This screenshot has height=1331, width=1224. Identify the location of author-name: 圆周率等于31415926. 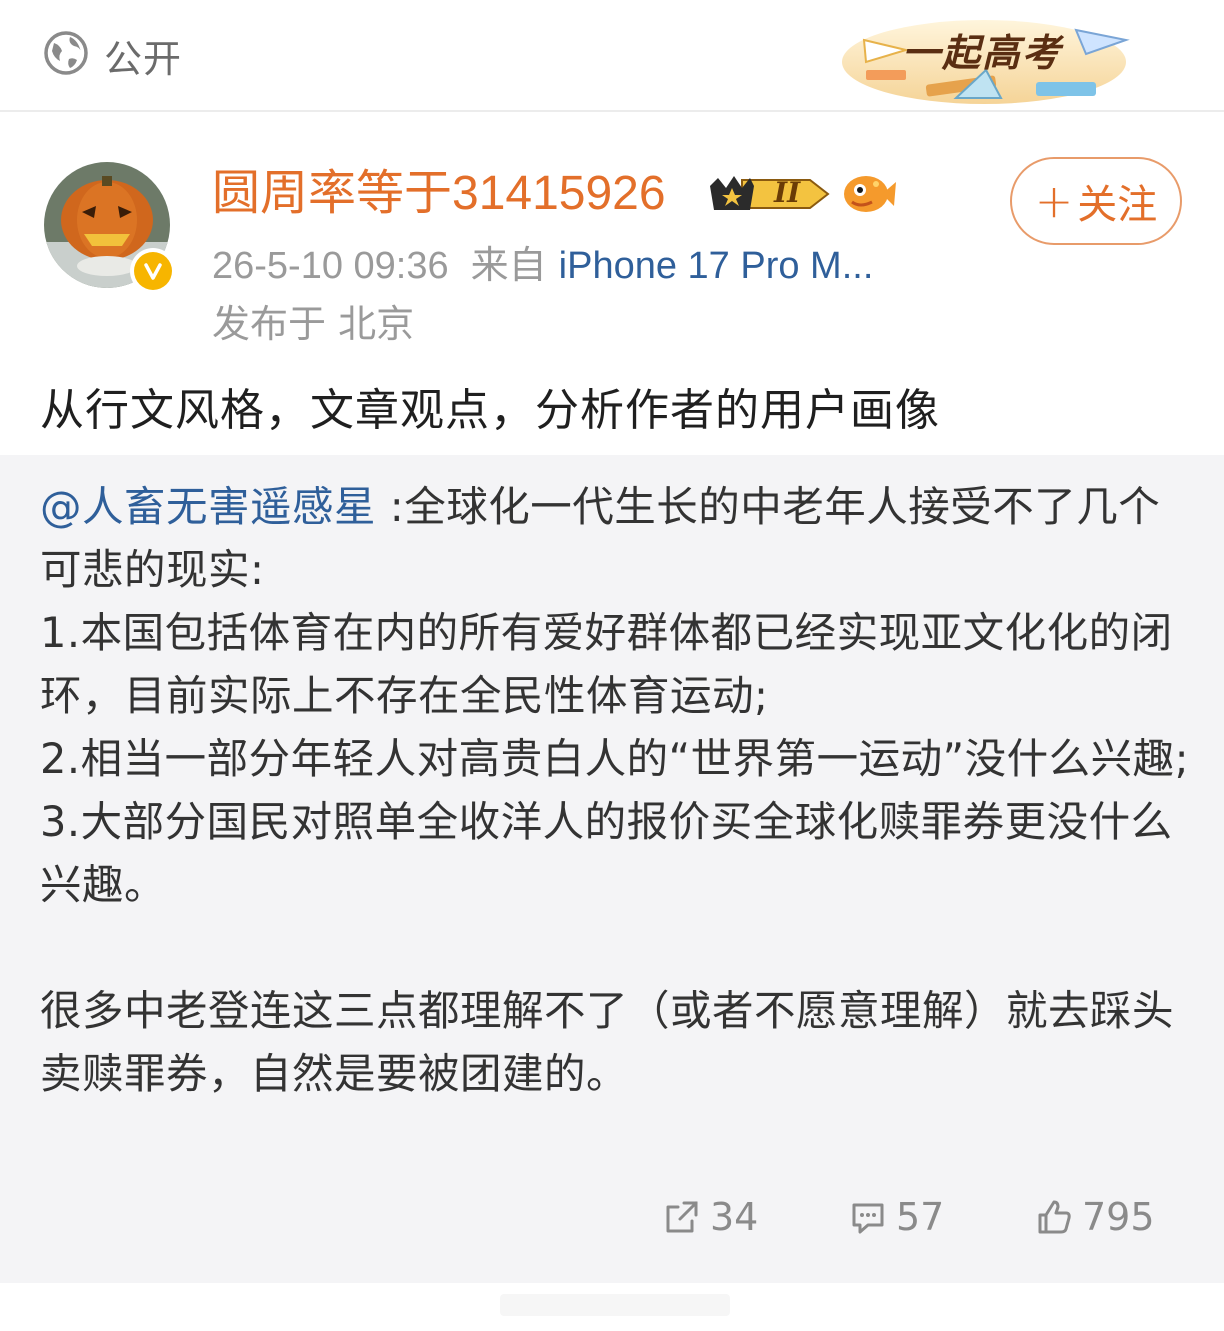
(439, 194).